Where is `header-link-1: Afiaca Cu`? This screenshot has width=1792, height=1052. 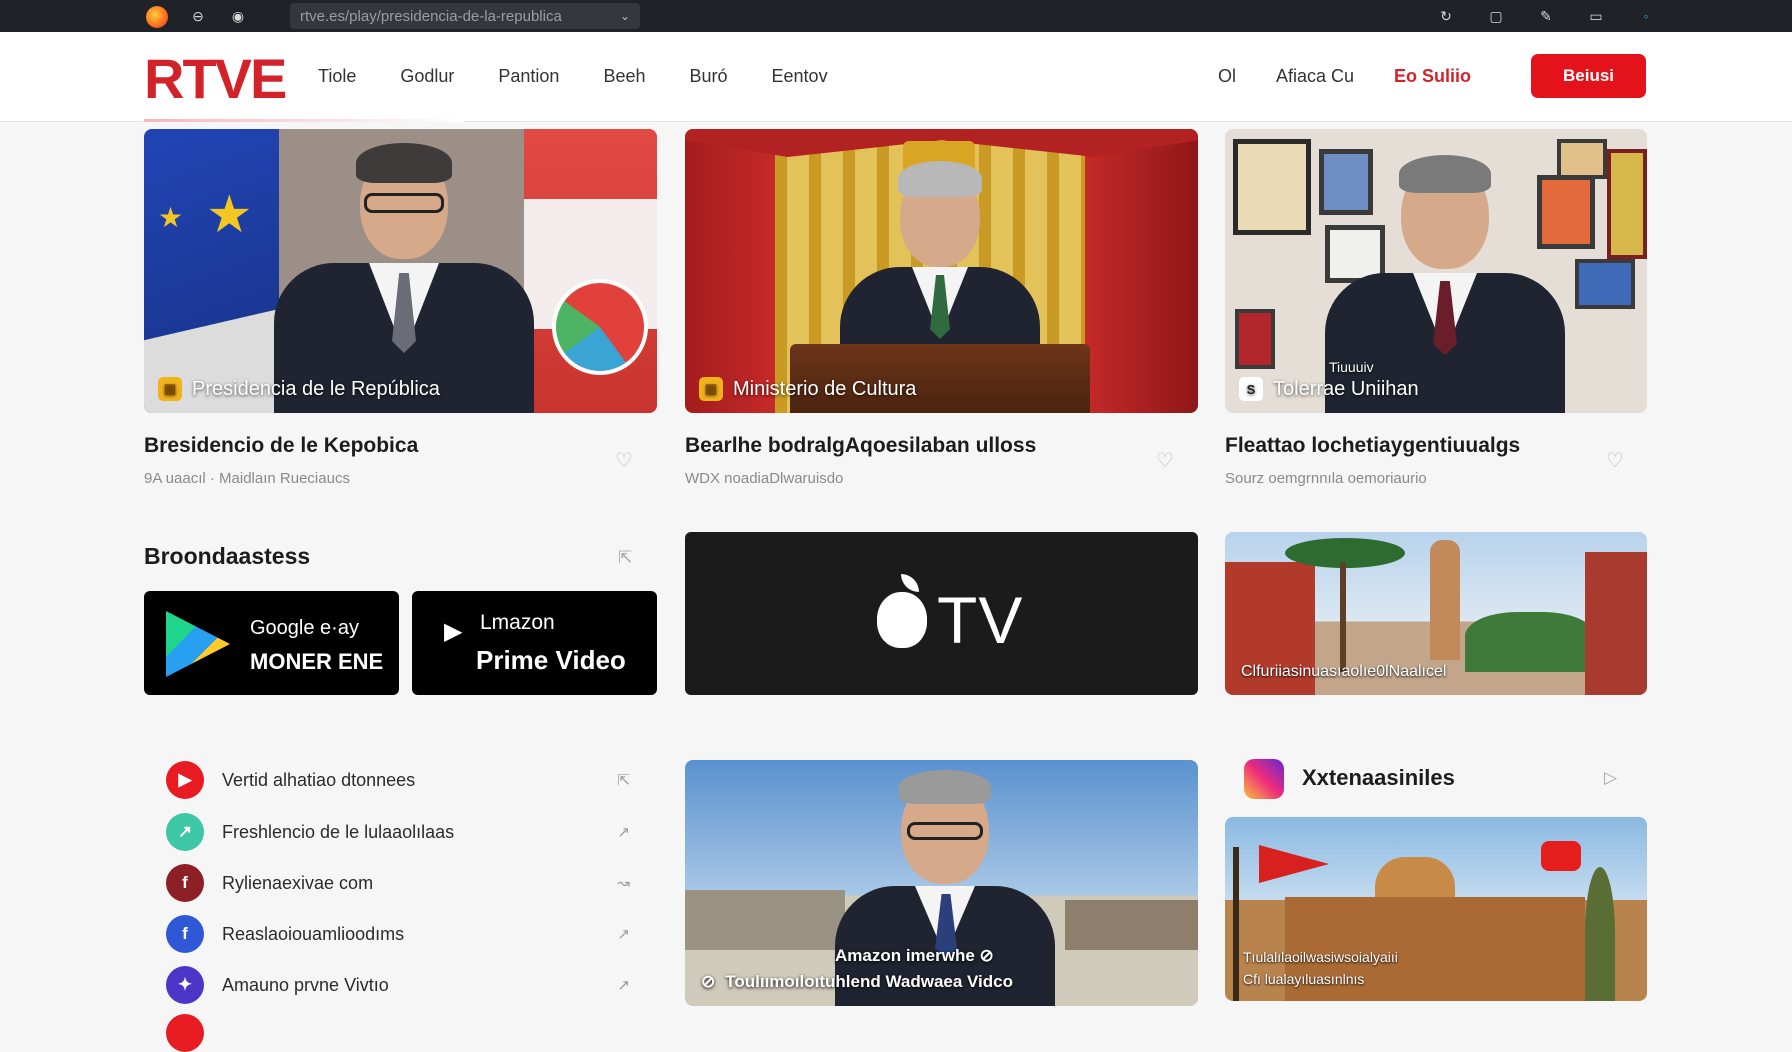 header-link-1: Afiaca Cu is located at coordinates (1315, 76).